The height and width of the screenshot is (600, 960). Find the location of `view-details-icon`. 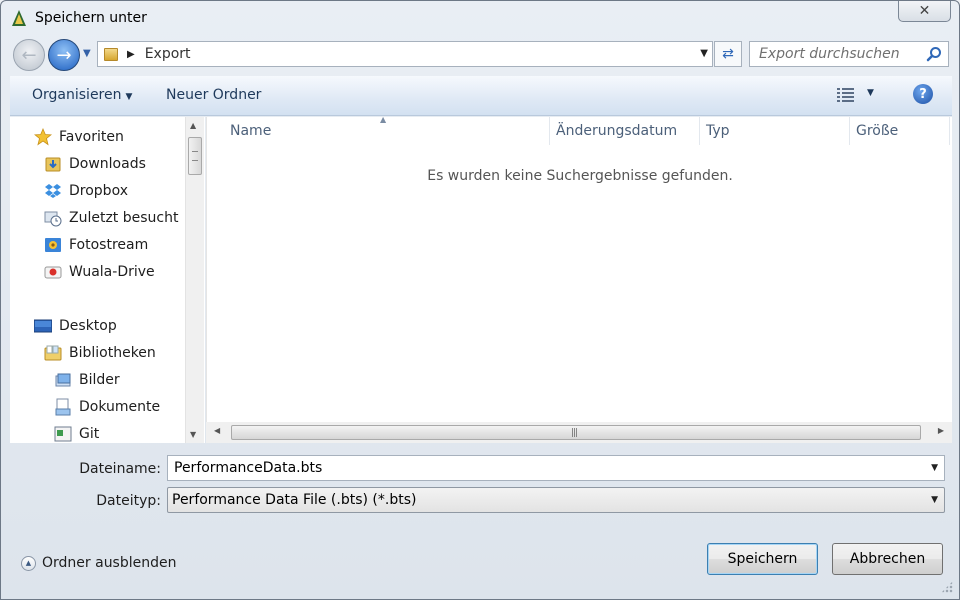

view-details-icon is located at coordinates (846, 95).